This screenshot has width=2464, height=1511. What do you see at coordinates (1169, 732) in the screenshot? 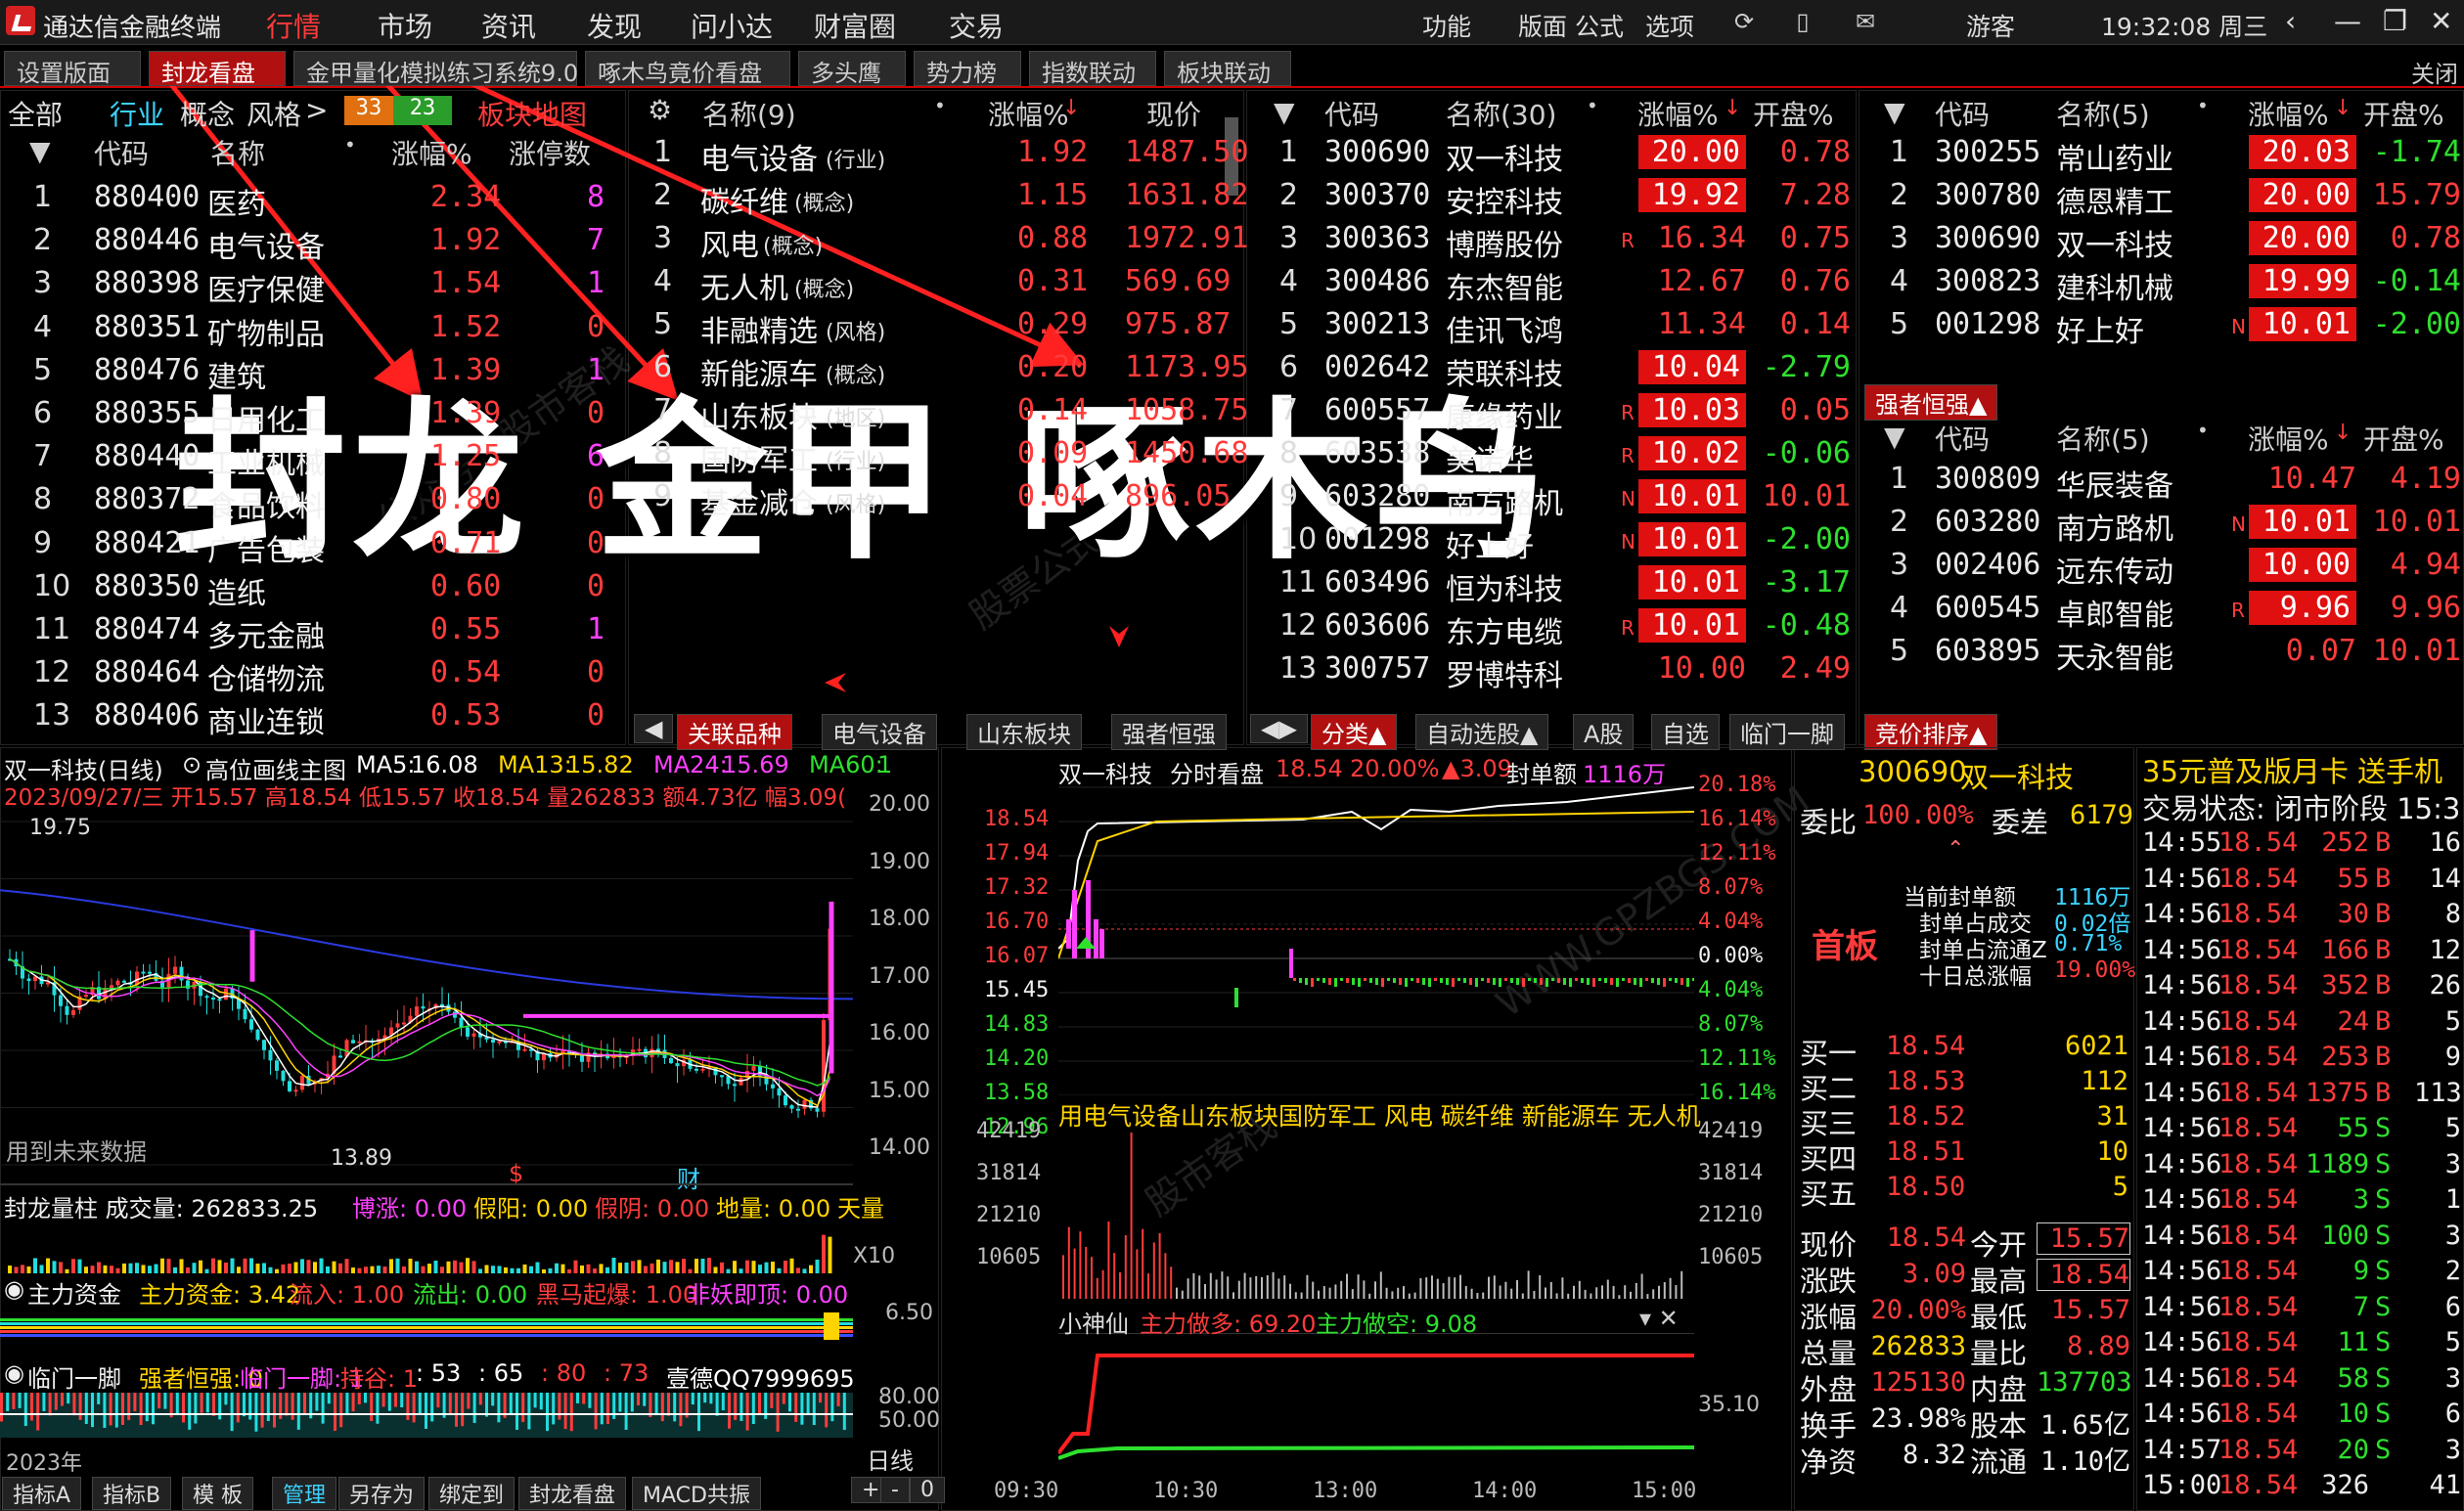
I see `concept-bottom-tab-3: 强者恒强` at bounding box center [1169, 732].